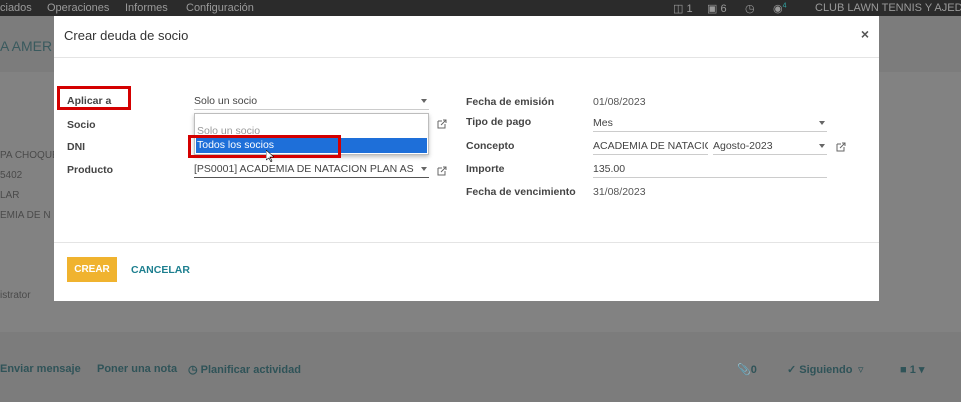 Image resolution: width=961 pixels, height=402 pixels. What do you see at coordinates (905, 370) in the screenshot?
I see `user-icon: ■` at bounding box center [905, 370].